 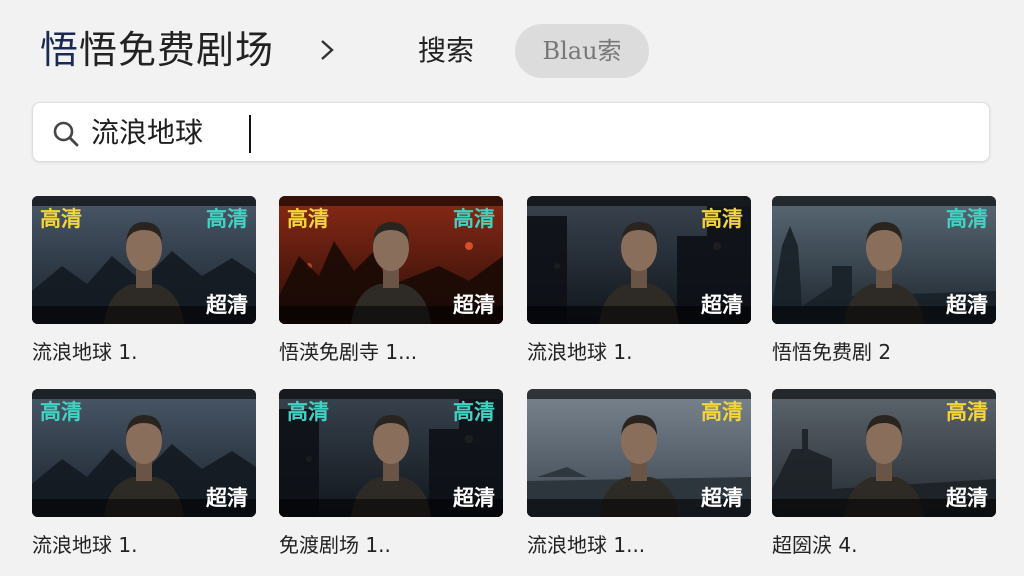 I want to click on search-box, so click(x=511, y=132).